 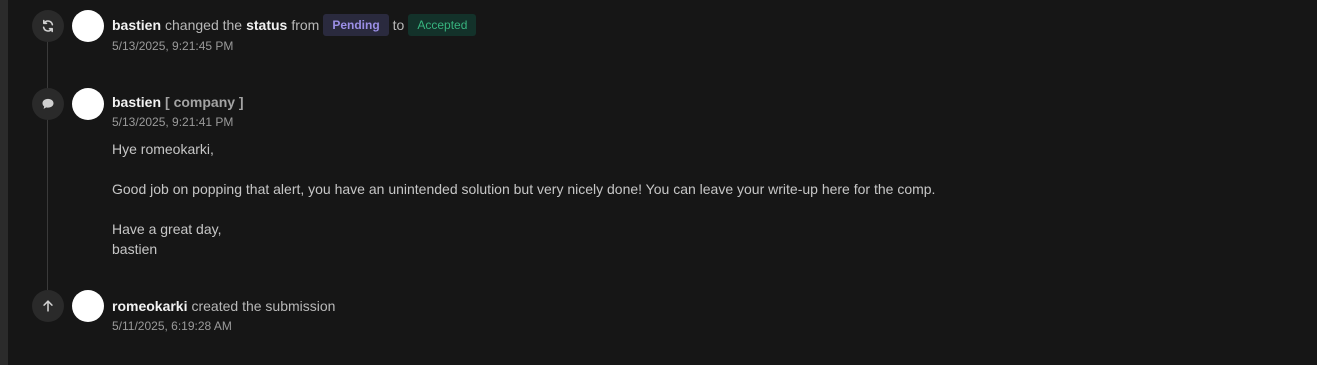 I want to click on event-summary: romeokarki created the submission, so click(x=223, y=306).